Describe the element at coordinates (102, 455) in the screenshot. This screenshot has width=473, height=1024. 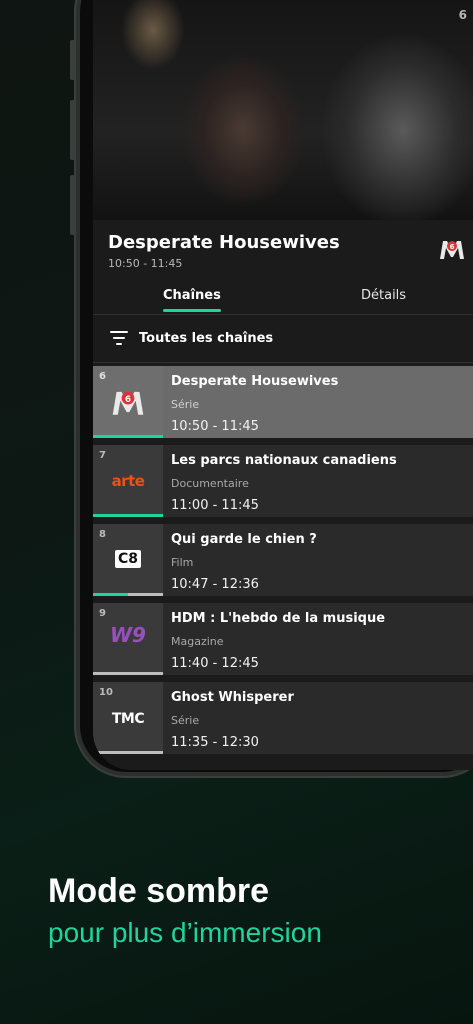
I see `channel-number: 7` at that location.